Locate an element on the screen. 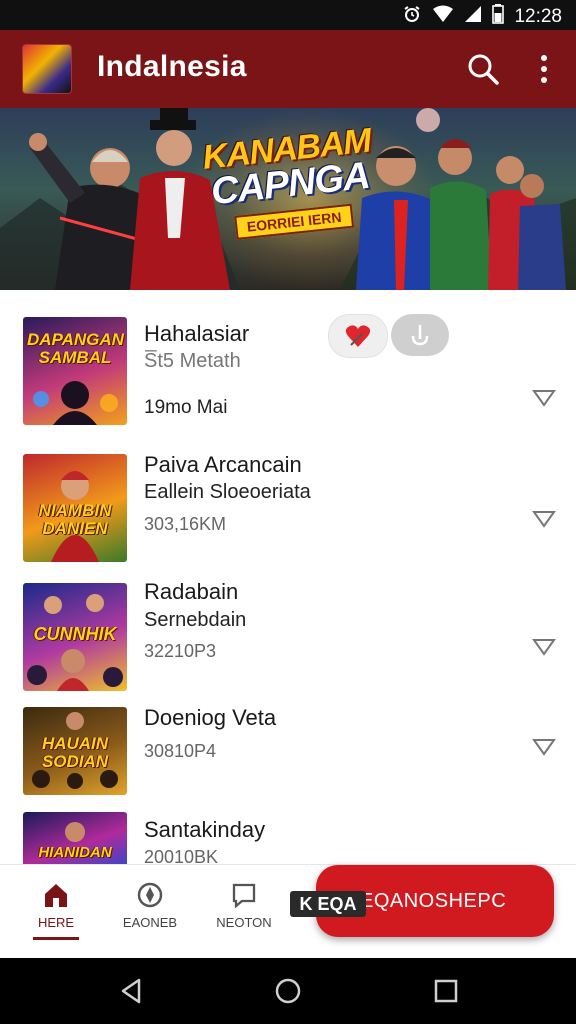 The width and height of the screenshot is (576, 1024). app-bar: Indalnesia is located at coordinates (288, 69).